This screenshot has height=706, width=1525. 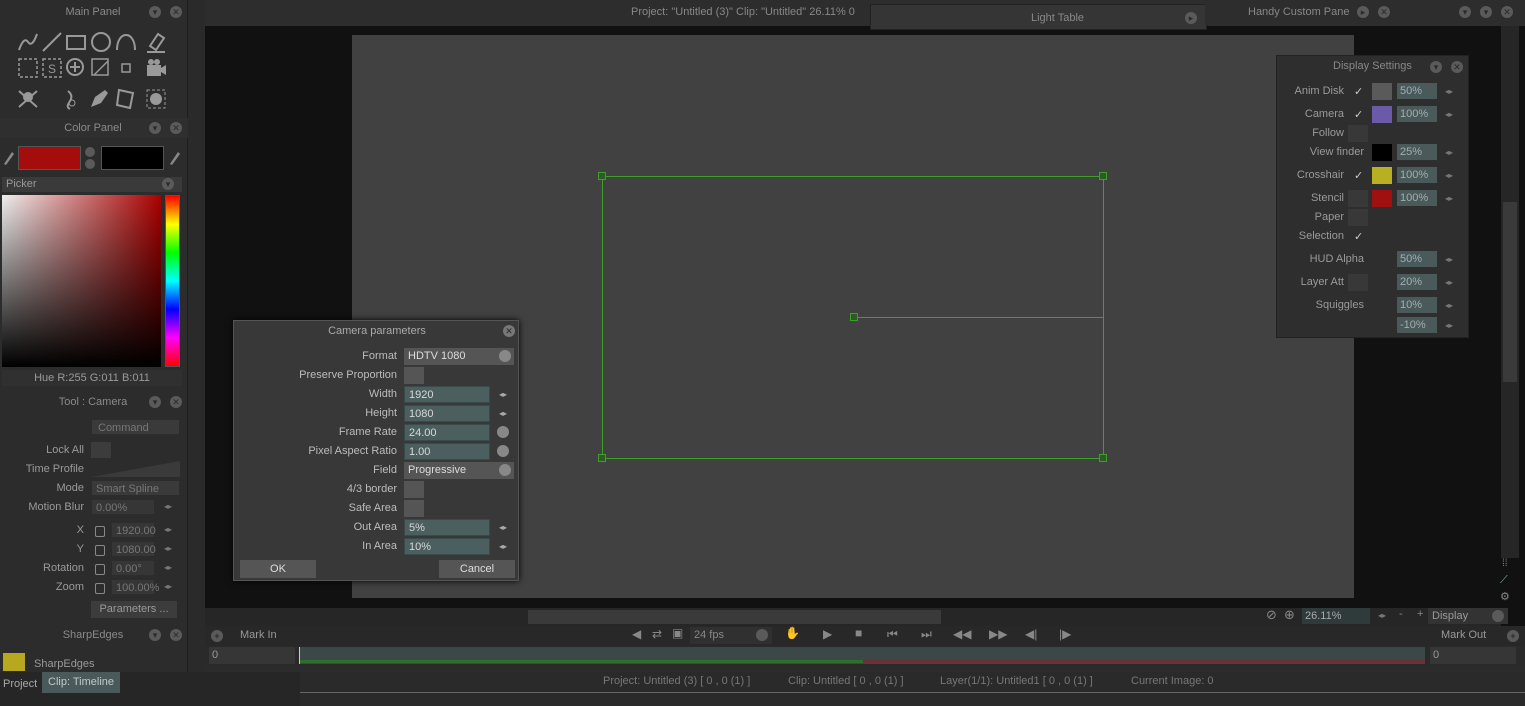 I want to click on paper-tool-icon, so click(x=126, y=99).